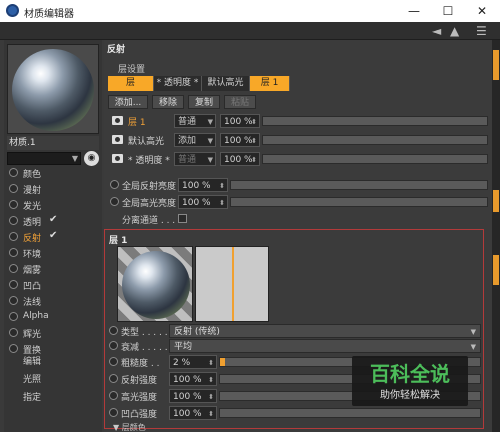  What do you see at coordinates (139, 415) in the screenshot?
I see `bump-strength-label: 凹凸强度` at bounding box center [139, 415].